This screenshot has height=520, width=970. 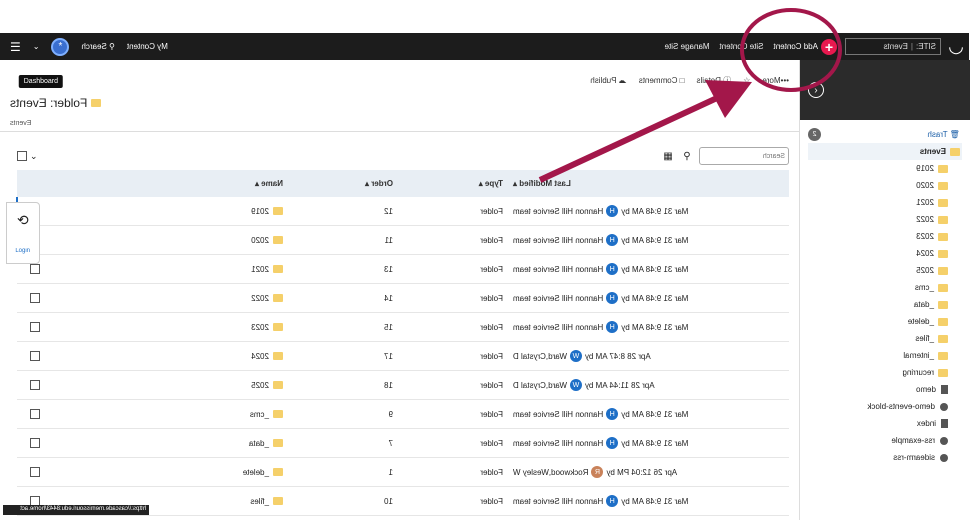 What do you see at coordinates (168, 240) in the screenshot?
I see `row-name: 2020` at bounding box center [168, 240].